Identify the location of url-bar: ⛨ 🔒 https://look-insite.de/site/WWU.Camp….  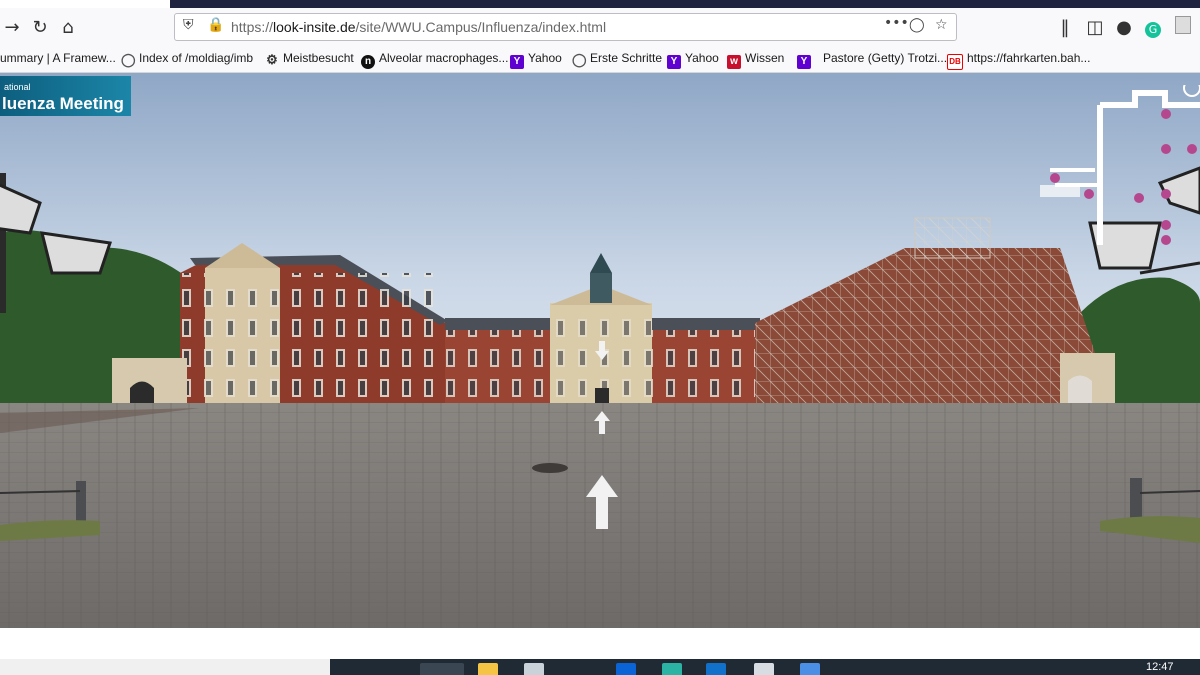
(565, 27).